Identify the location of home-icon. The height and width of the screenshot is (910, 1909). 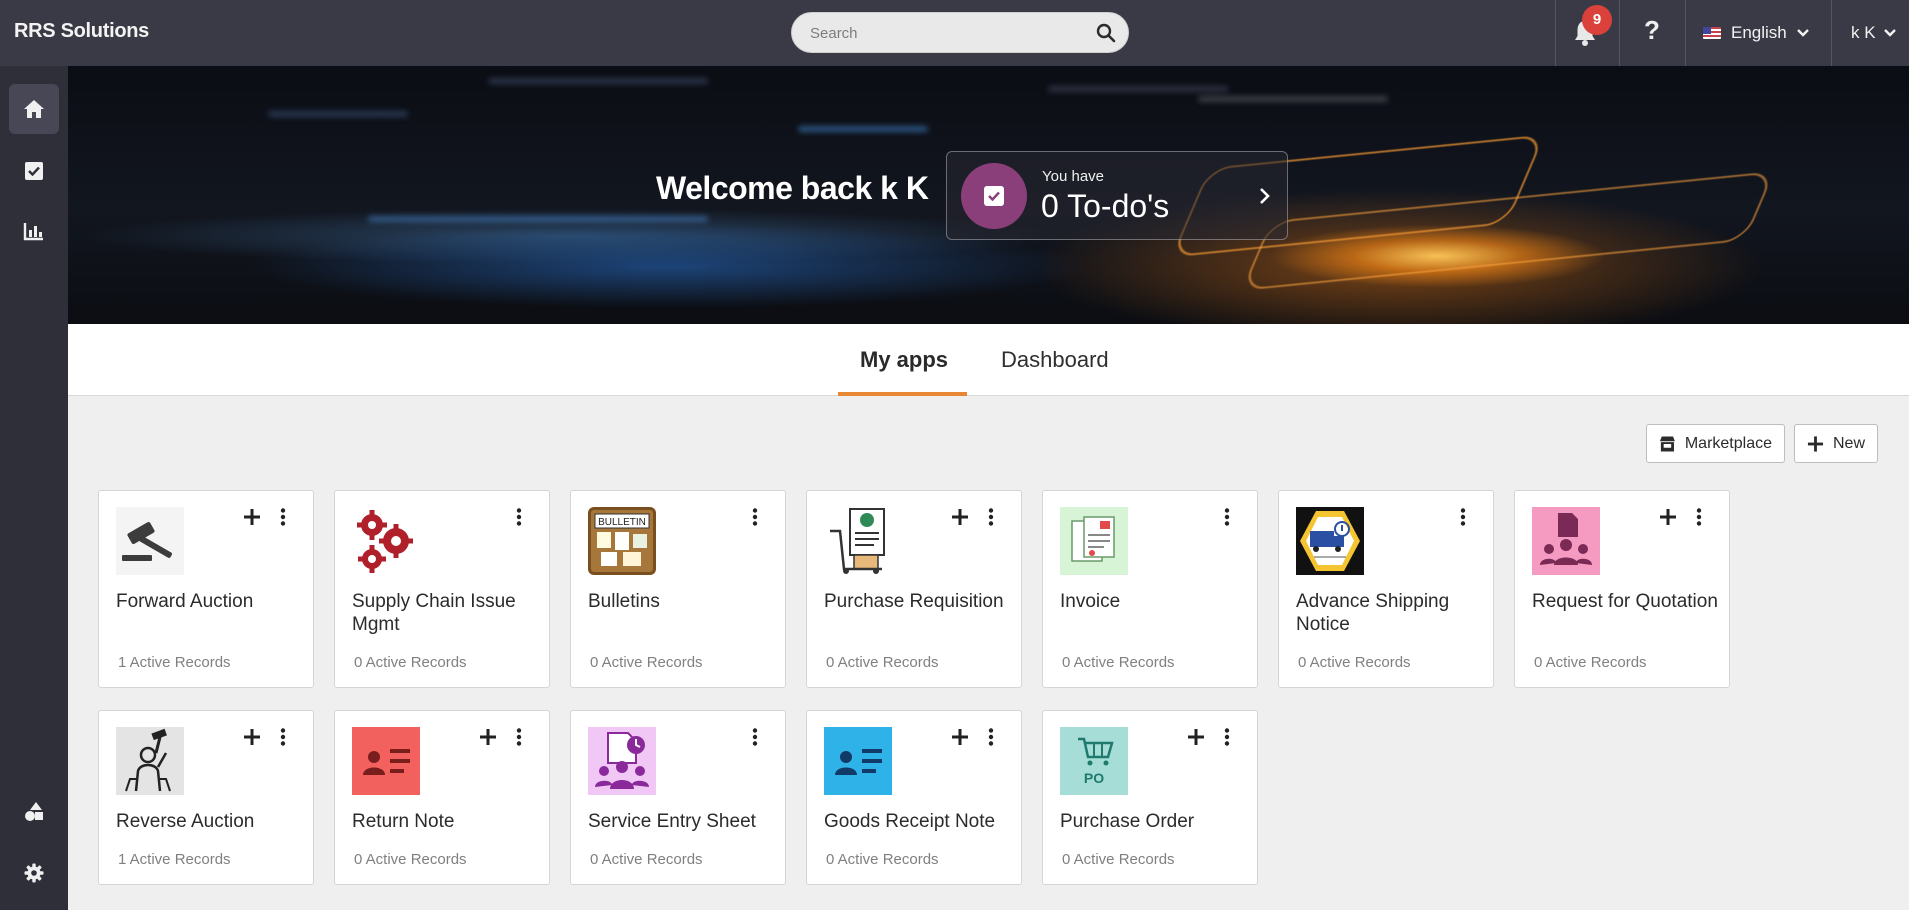
(34, 109).